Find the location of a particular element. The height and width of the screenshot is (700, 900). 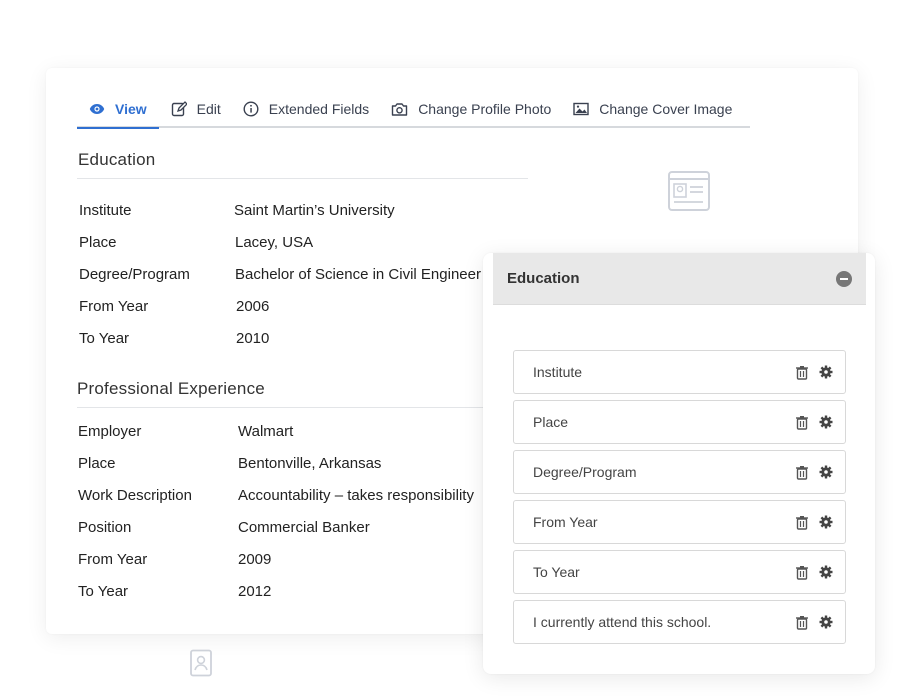

row-value: Bachelor of Science in Civil Engineer is located at coordinates (358, 274).